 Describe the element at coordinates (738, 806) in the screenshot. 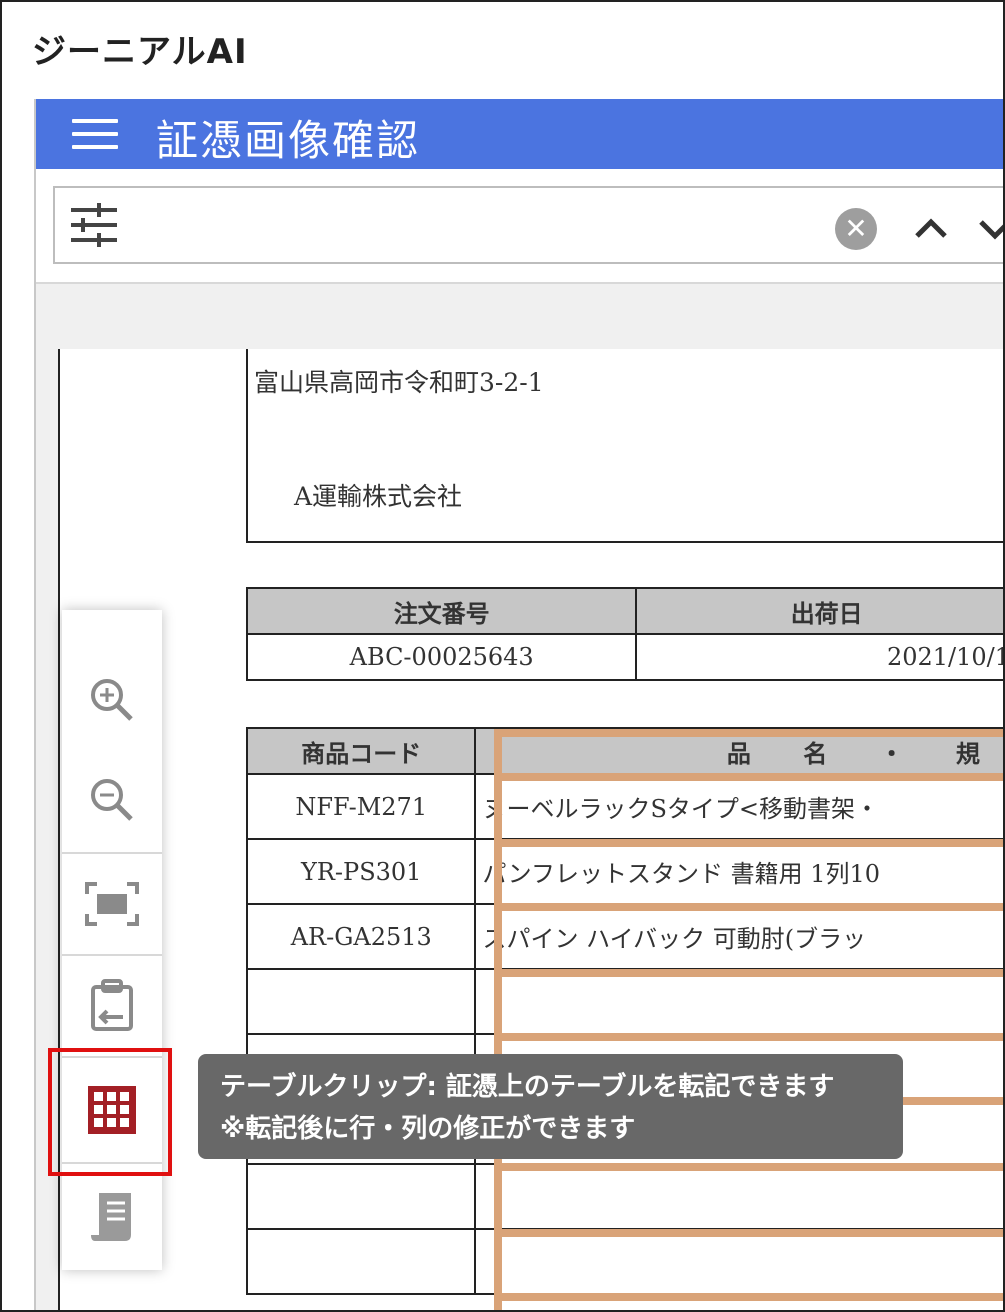

I see `product-name-cell: ヌーベルラックSタイプ<移動書架・` at that location.